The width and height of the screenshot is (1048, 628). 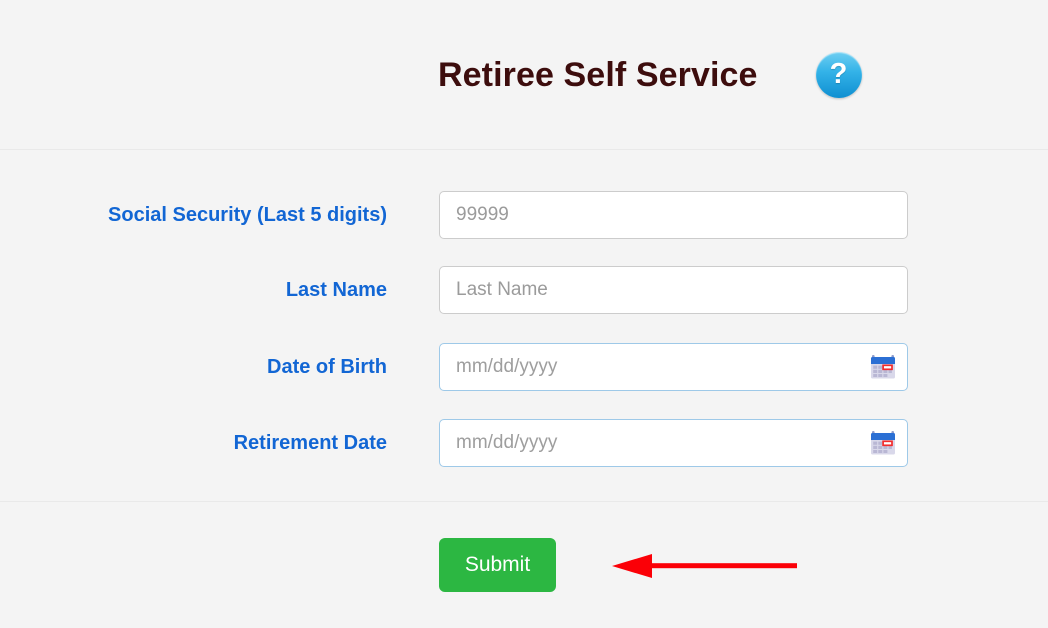 I want to click on field-wrap-social-security, so click(x=673, y=215).